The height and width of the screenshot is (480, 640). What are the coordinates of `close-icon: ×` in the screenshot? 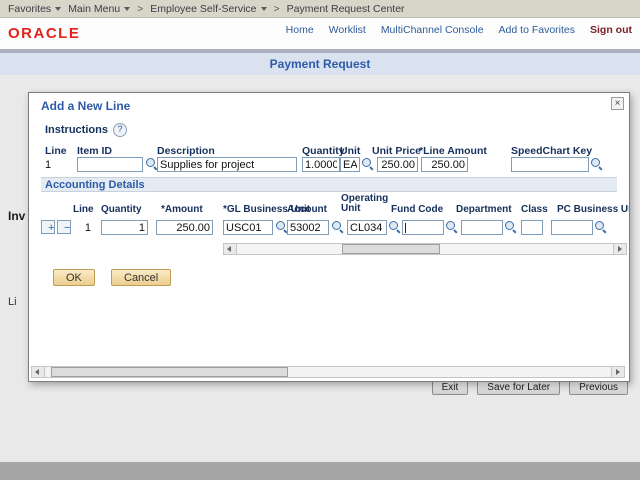 It's located at (617, 103).